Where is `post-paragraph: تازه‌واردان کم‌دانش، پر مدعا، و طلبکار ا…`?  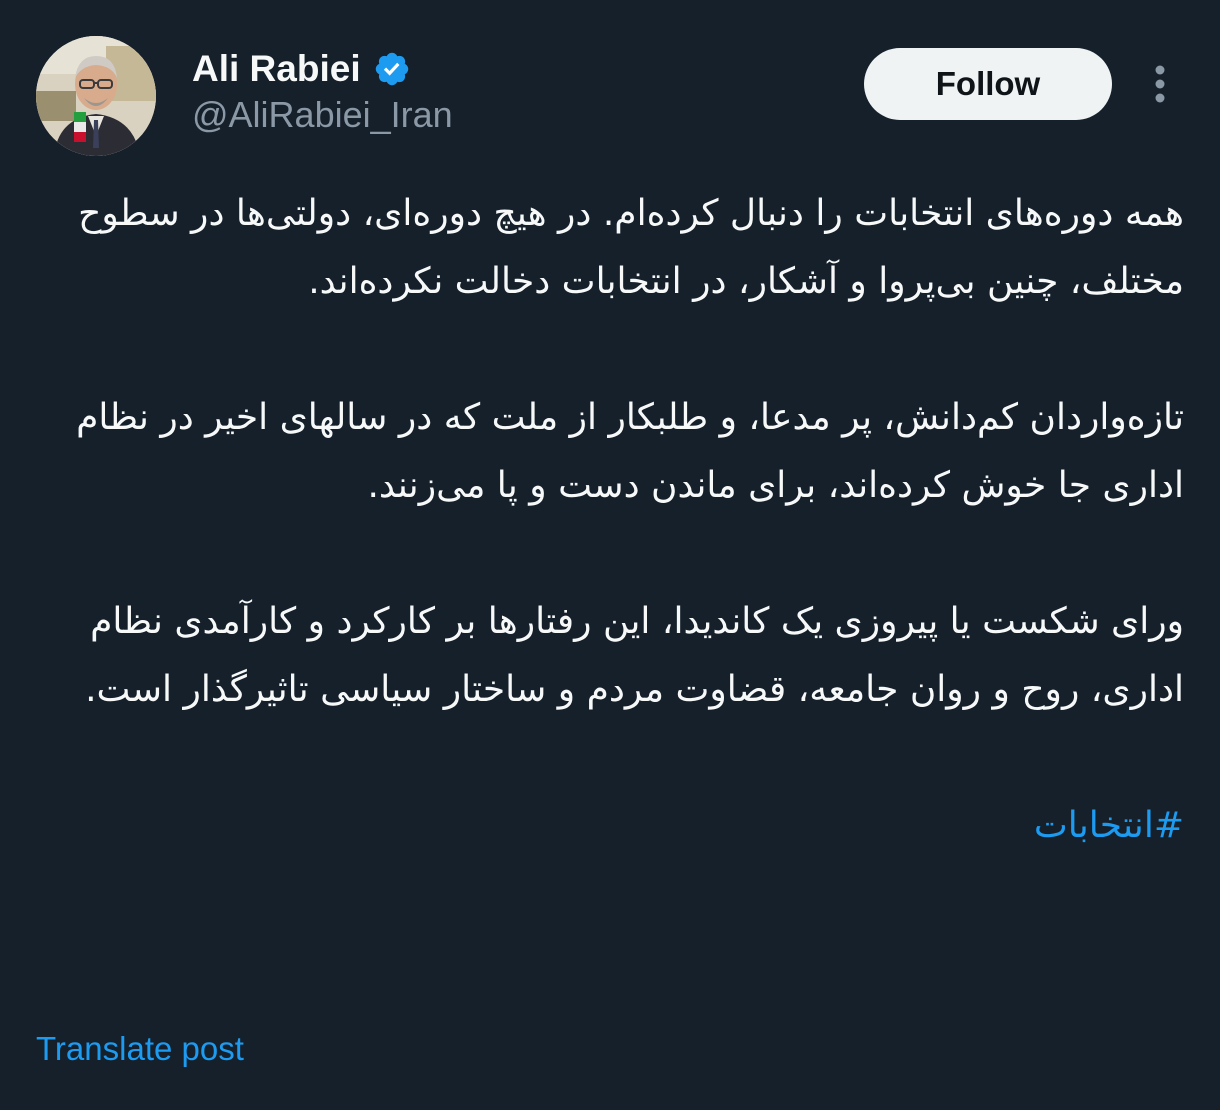
post-paragraph: تازه‌واردان کم‌دانش، پر مدعا، و طلبکار ا… is located at coordinates (630, 451).